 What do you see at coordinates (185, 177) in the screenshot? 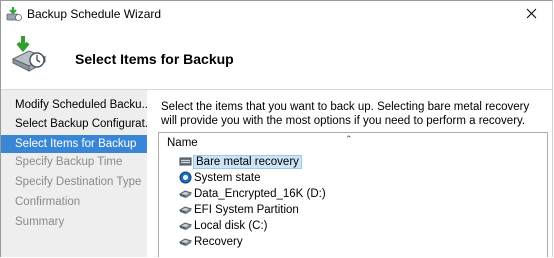
I see `system-state-icon` at bounding box center [185, 177].